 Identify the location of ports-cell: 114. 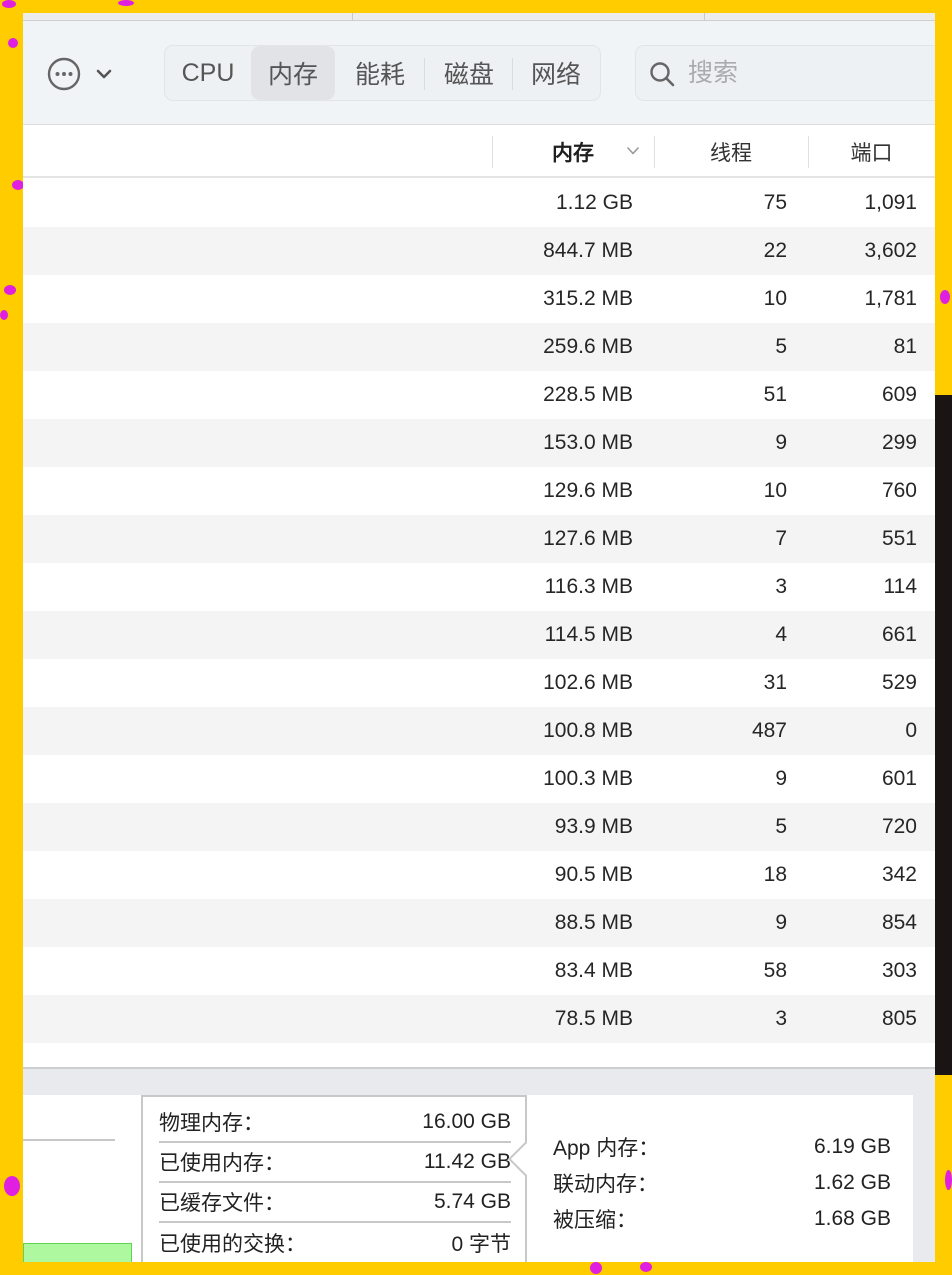
(900, 586).